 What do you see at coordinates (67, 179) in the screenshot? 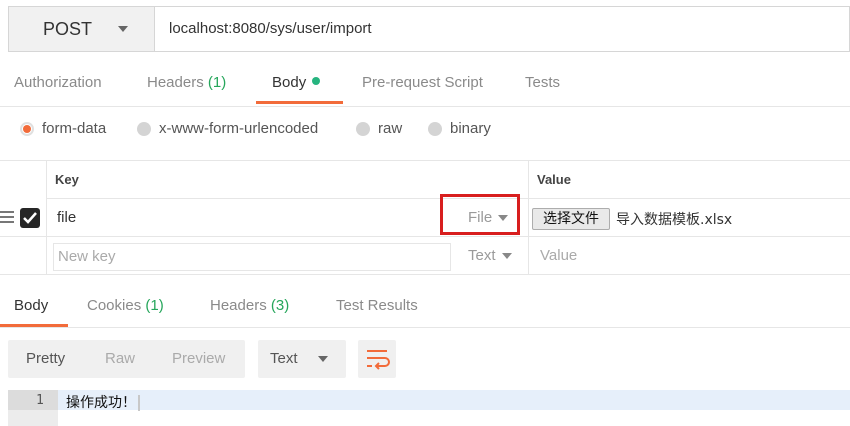
I see `column-header-key: Key` at bounding box center [67, 179].